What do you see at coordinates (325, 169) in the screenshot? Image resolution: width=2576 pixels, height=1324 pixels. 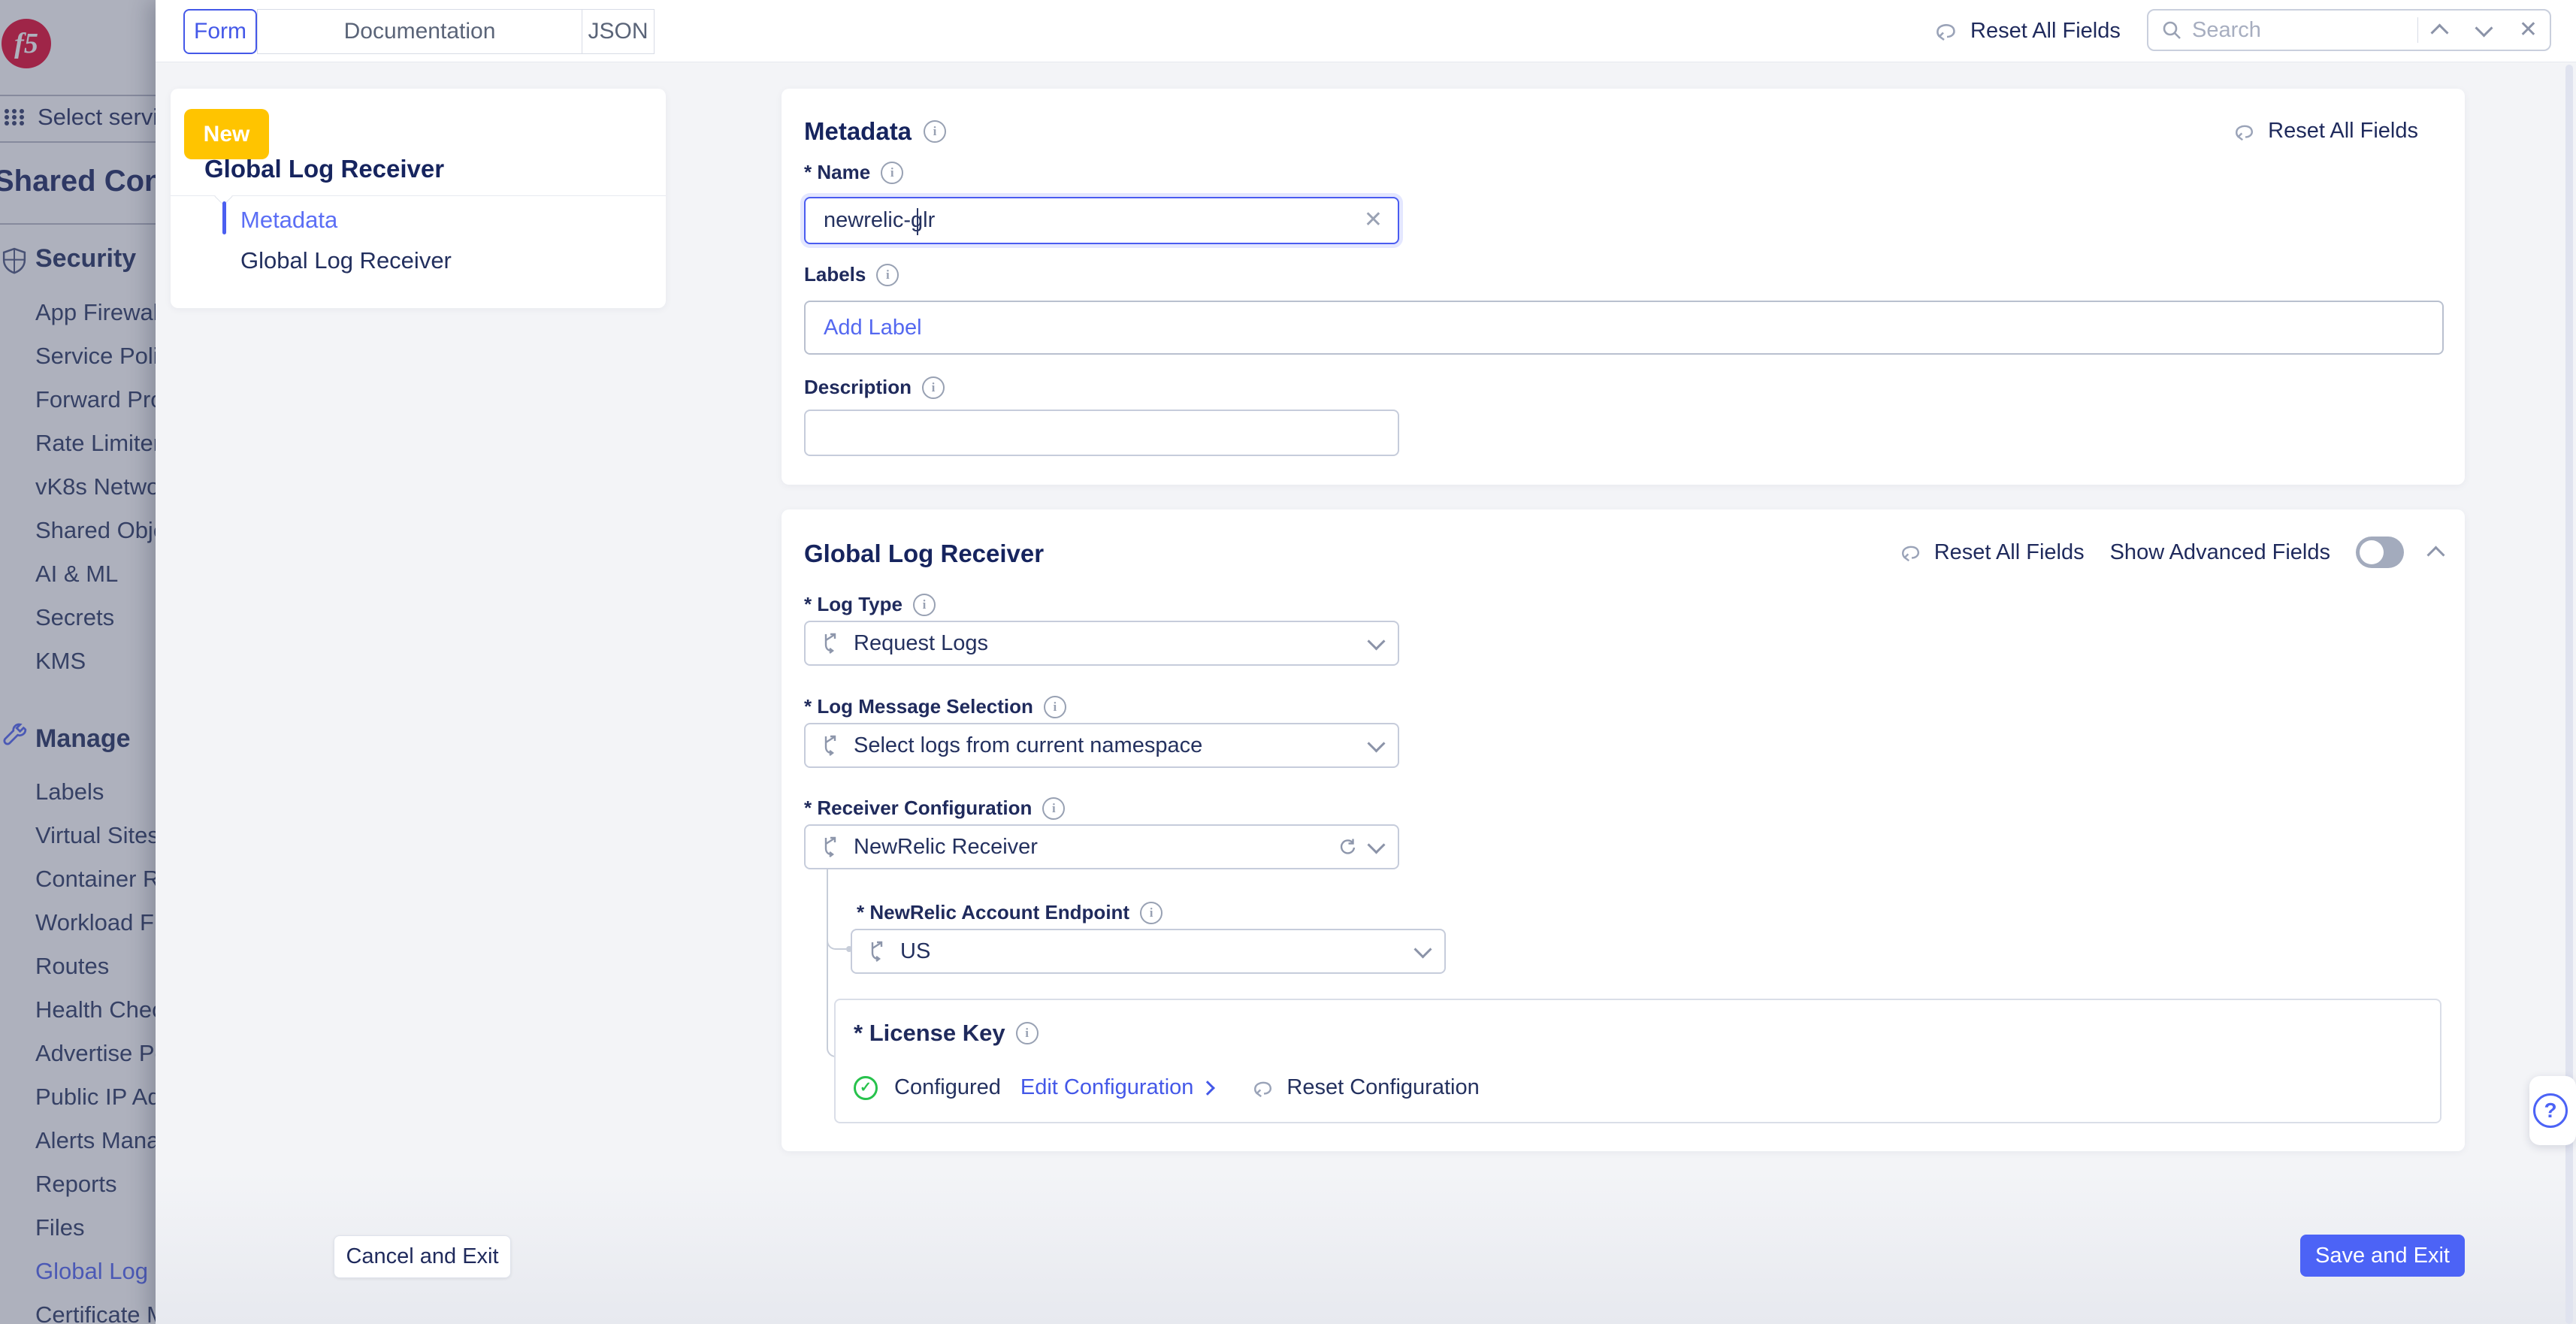 I see `form-nav-title: Global Log Receiver` at bounding box center [325, 169].